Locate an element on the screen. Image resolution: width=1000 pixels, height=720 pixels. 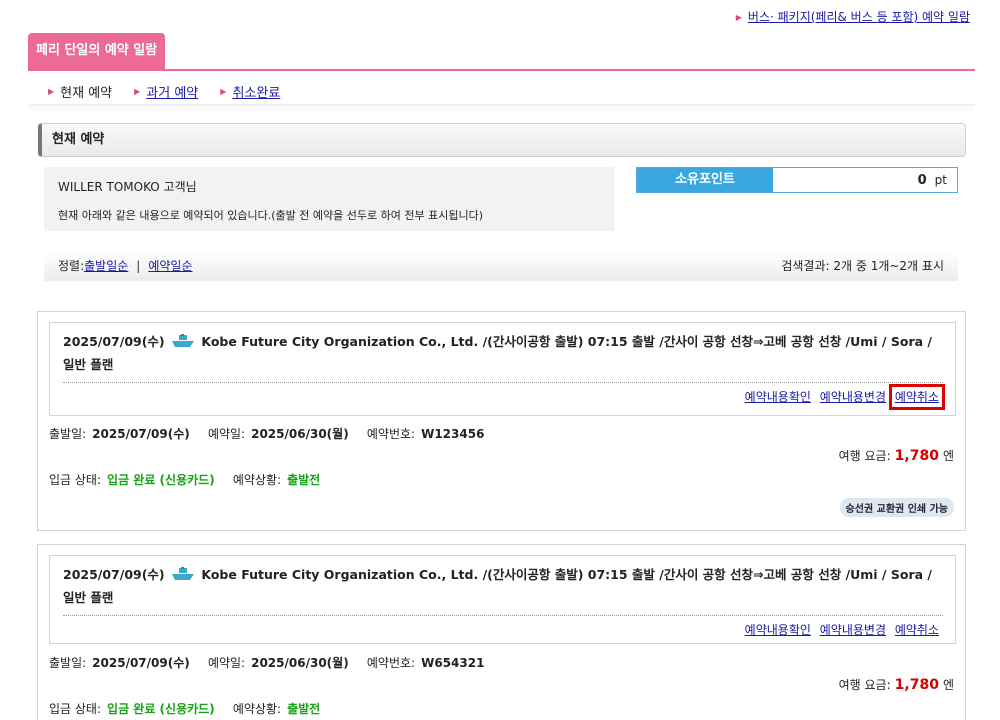
search-result-count: 검색결과: 2개 중 1개~2개 표시 is located at coordinates (862, 266).